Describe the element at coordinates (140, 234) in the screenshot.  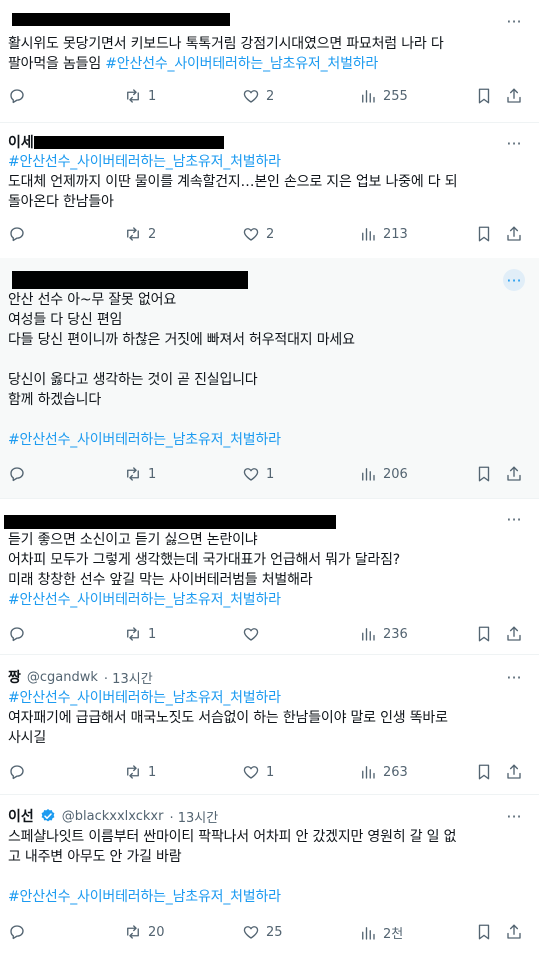
I see `retweet-button: 2` at that location.